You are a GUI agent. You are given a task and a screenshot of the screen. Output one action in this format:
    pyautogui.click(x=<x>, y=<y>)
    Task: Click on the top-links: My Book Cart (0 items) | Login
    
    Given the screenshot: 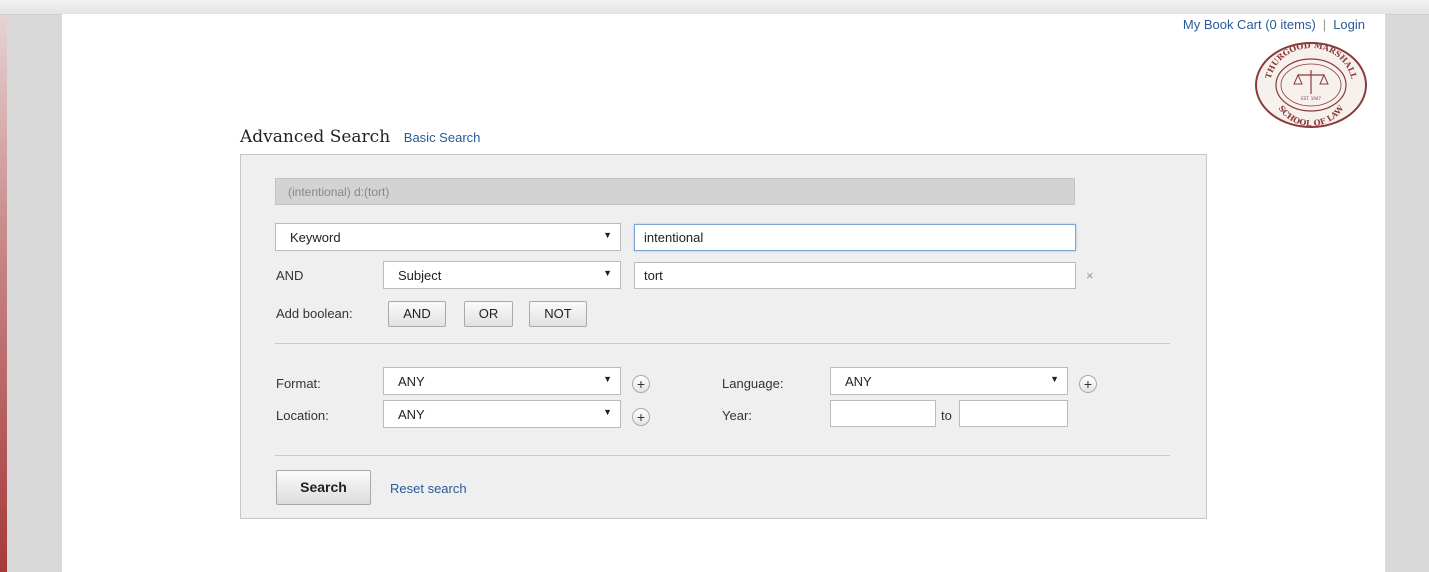 What is the action you would take?
    pyautogui.click(x=1274, y=24)
    